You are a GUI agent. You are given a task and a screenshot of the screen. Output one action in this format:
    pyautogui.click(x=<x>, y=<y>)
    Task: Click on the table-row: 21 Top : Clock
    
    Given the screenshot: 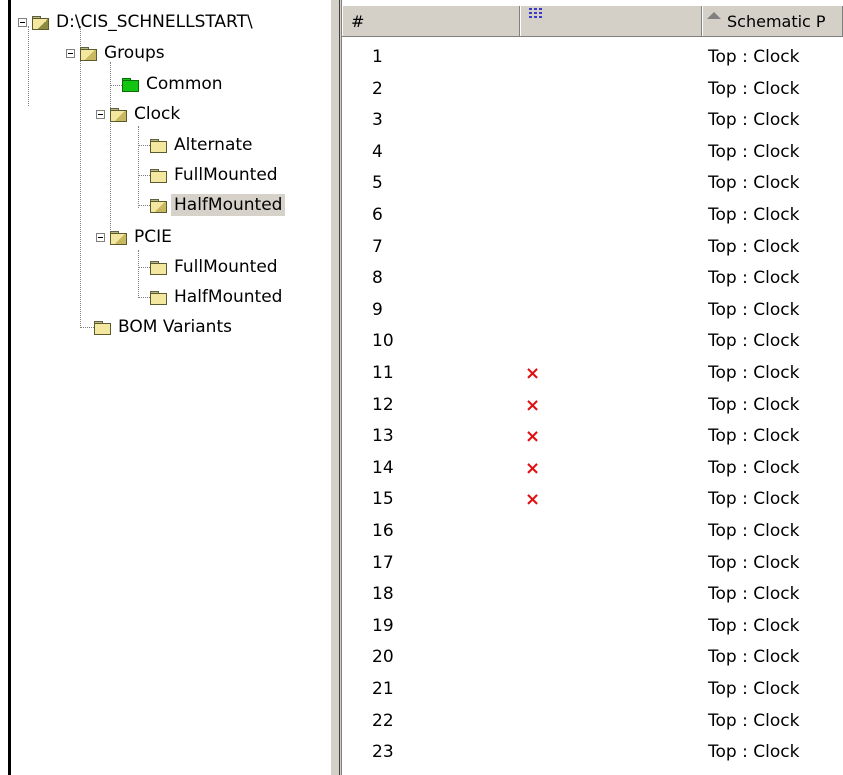 What is the action you would take?
    pyautogui.click(x=592, y=690)
    